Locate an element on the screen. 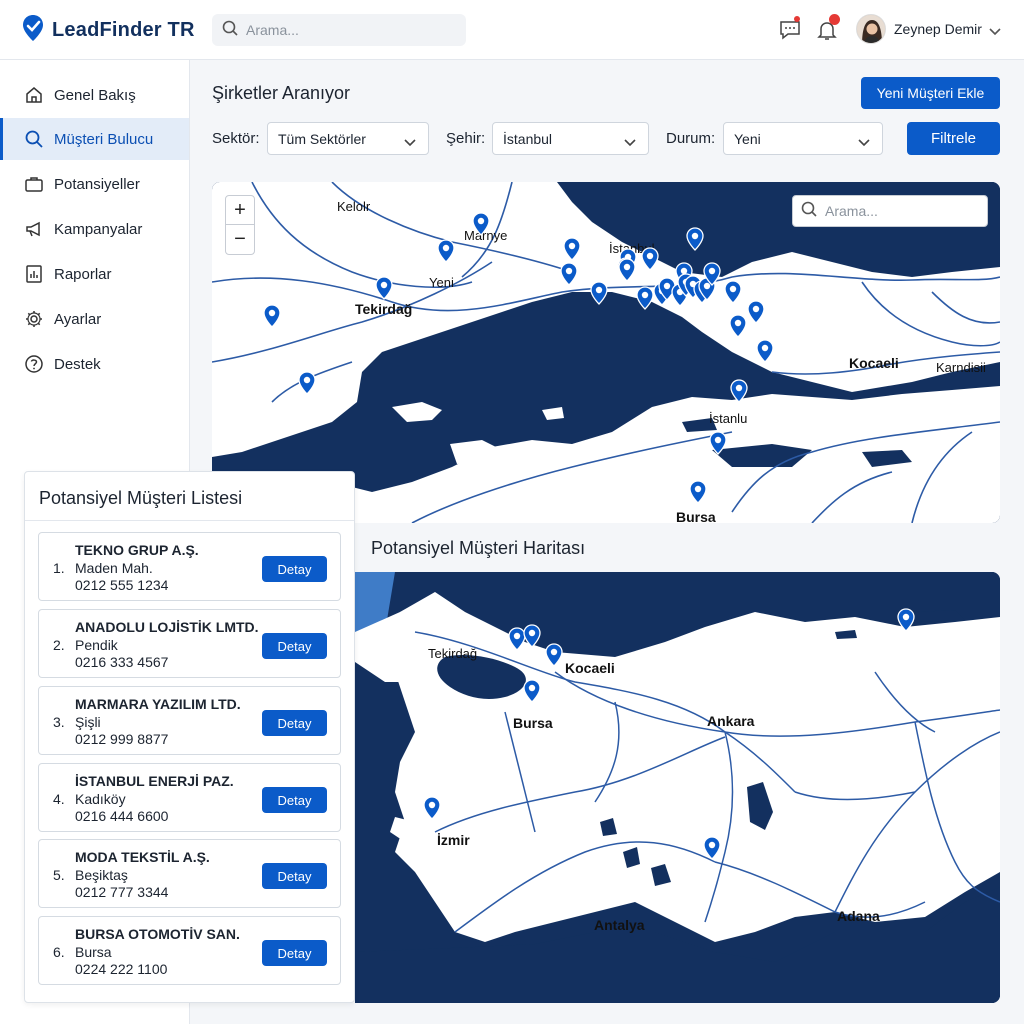 The width and height of the screenshot is (1024, 1024). sidebar-item-settings: Ayarlar is located at coordinates (94, 319).